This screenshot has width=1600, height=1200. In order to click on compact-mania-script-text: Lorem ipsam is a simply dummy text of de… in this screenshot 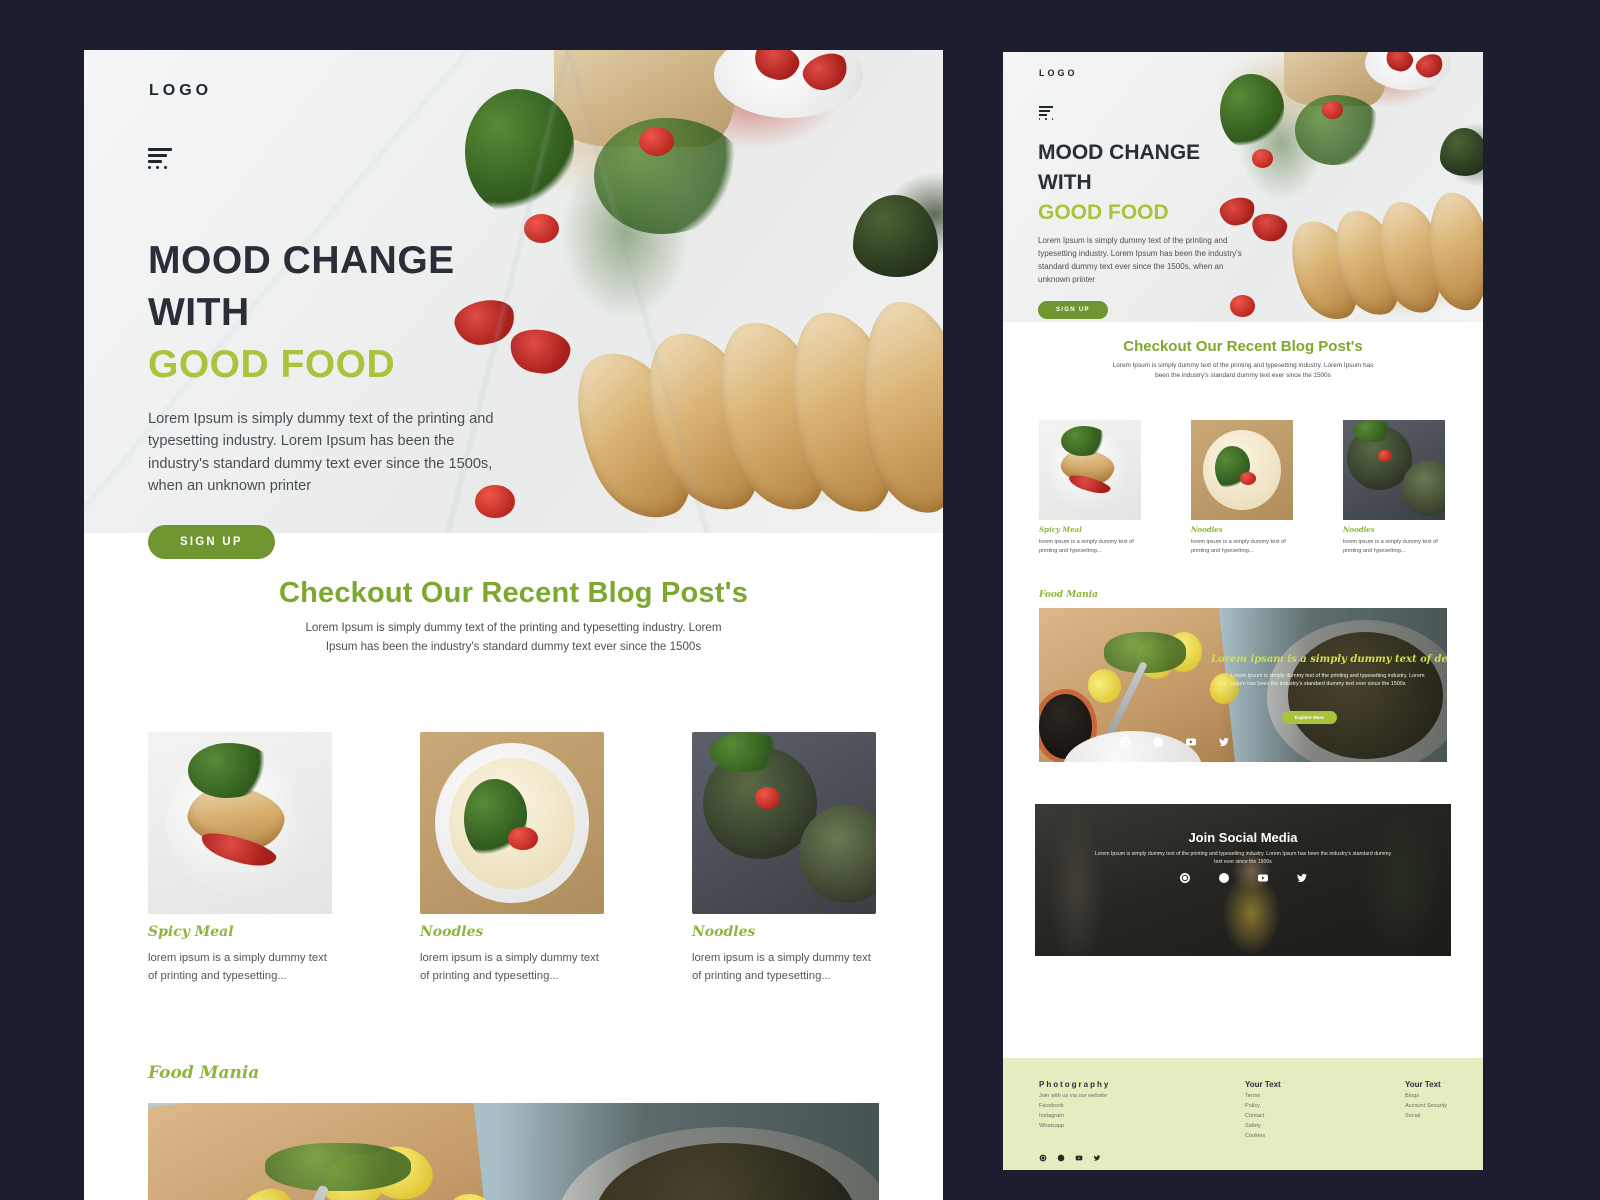, I will do `click(1329, 659)`.